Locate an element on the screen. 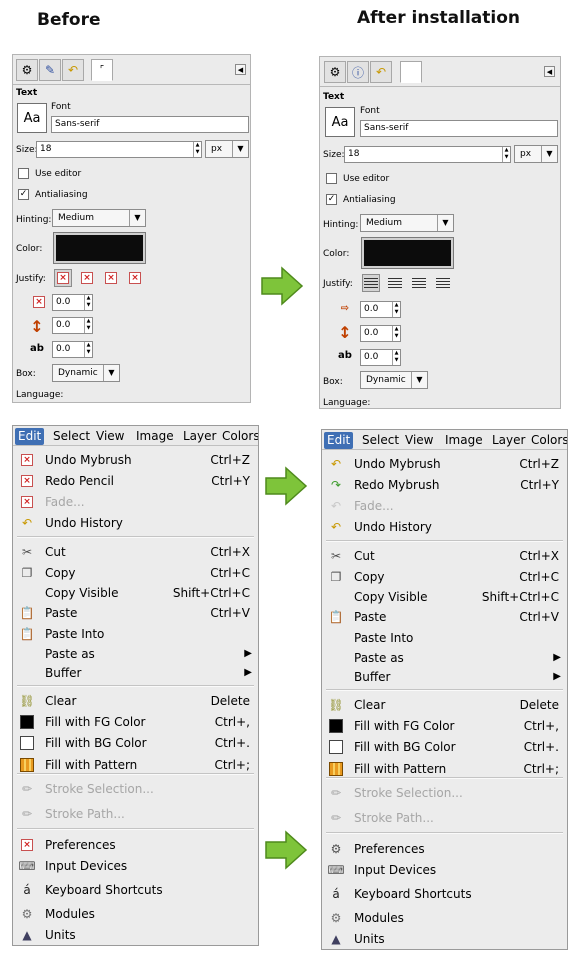 This screenshot has height=958, width=576. menu-item-paste-into: Paste Into is located at coordinates (444, 638).